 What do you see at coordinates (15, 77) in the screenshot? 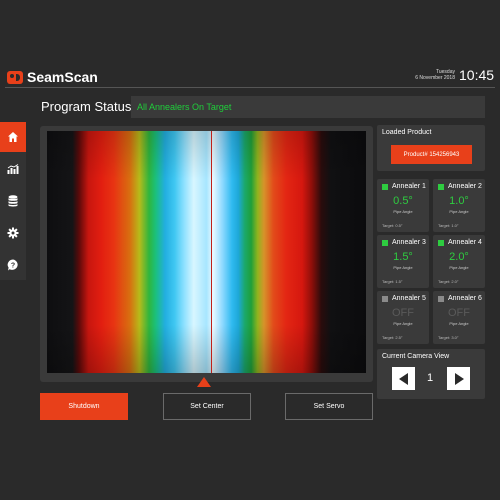
I see `seamscan-logo-icon` at bounding box center [15, 77].